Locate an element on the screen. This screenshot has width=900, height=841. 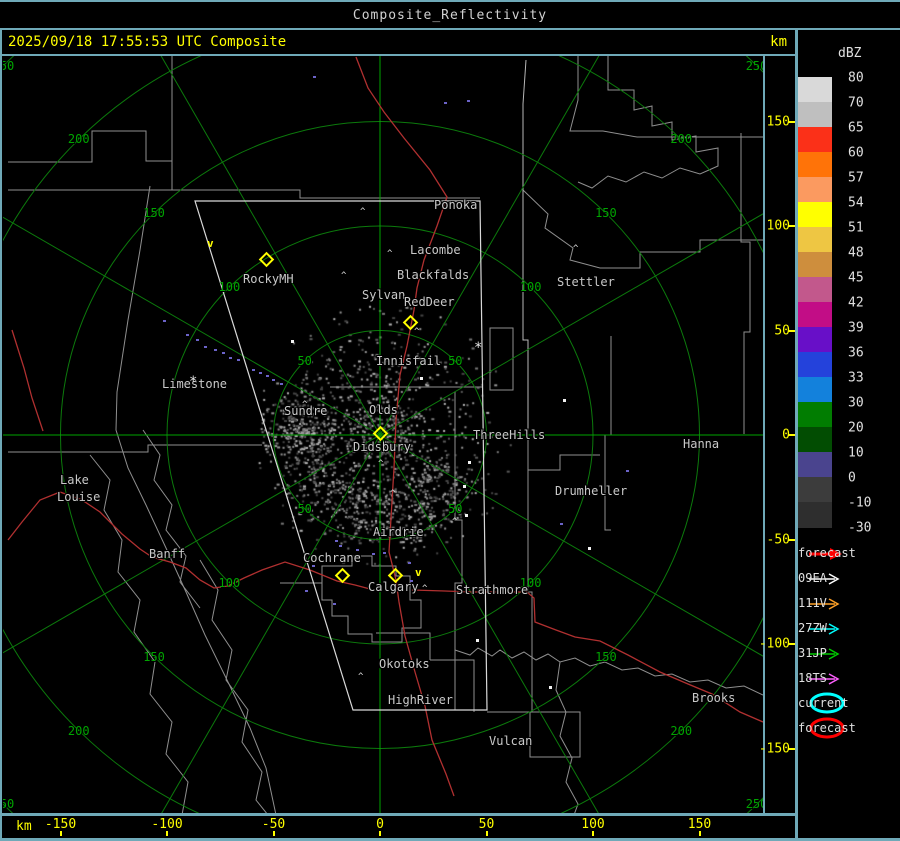
legend-label: 27ZW is located at coordinates (812, 628).